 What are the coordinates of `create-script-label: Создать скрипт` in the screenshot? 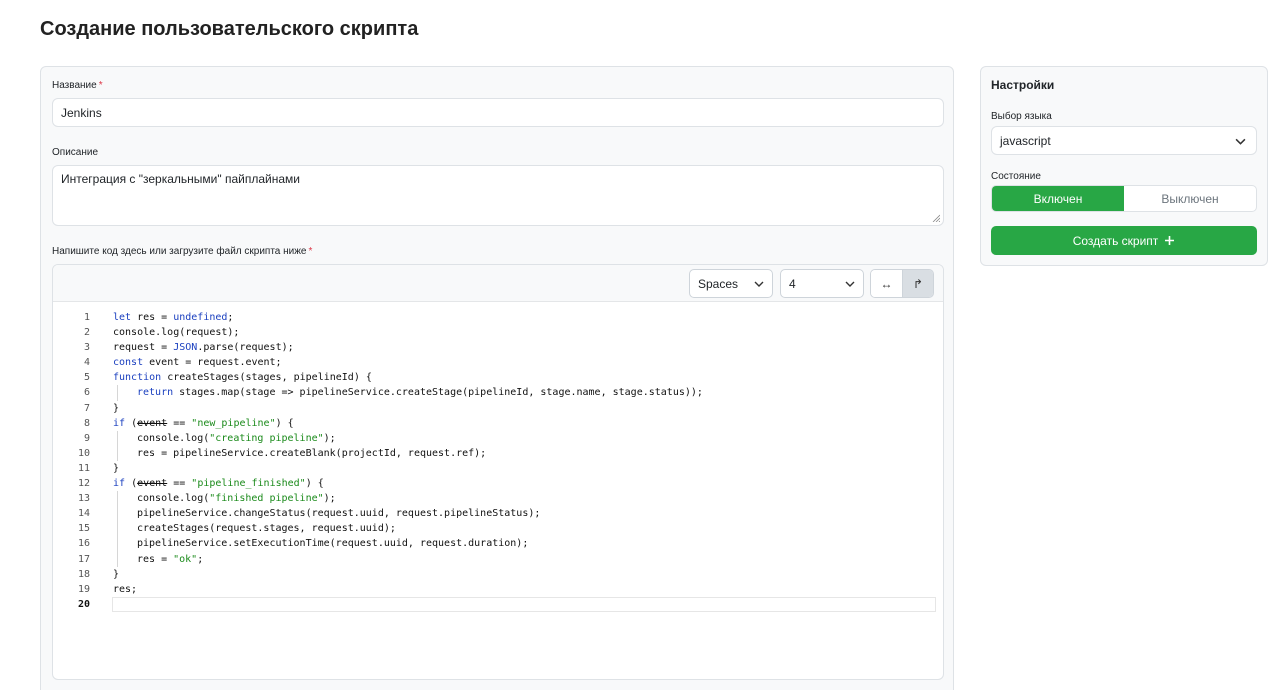 It's located at (1115, 240).